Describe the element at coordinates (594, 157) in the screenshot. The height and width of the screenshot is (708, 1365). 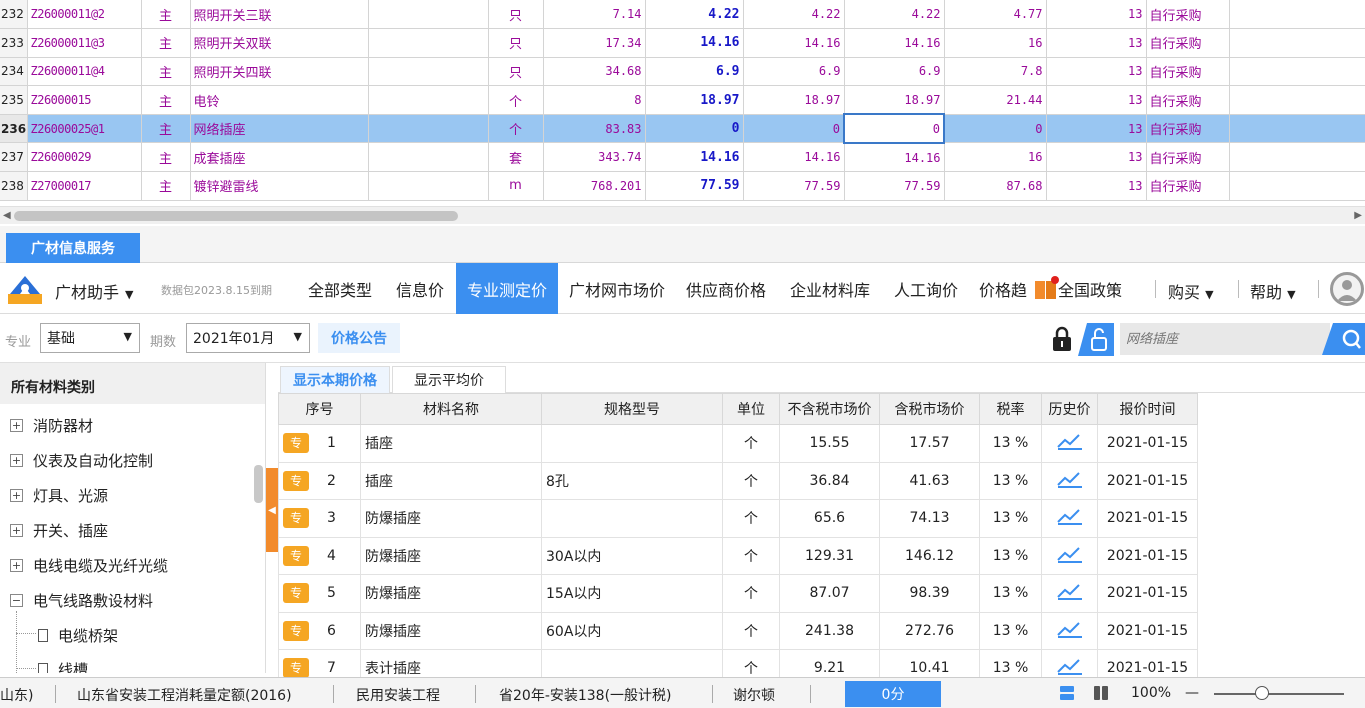
I see `quantity-cell: 343.74` at that location.